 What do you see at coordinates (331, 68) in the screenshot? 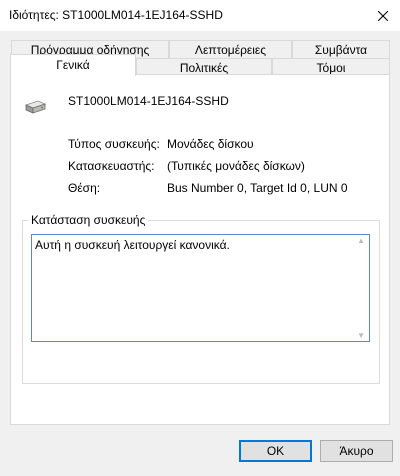
I see `tab-label: Τόμοι` at bounding box center [331, 68].